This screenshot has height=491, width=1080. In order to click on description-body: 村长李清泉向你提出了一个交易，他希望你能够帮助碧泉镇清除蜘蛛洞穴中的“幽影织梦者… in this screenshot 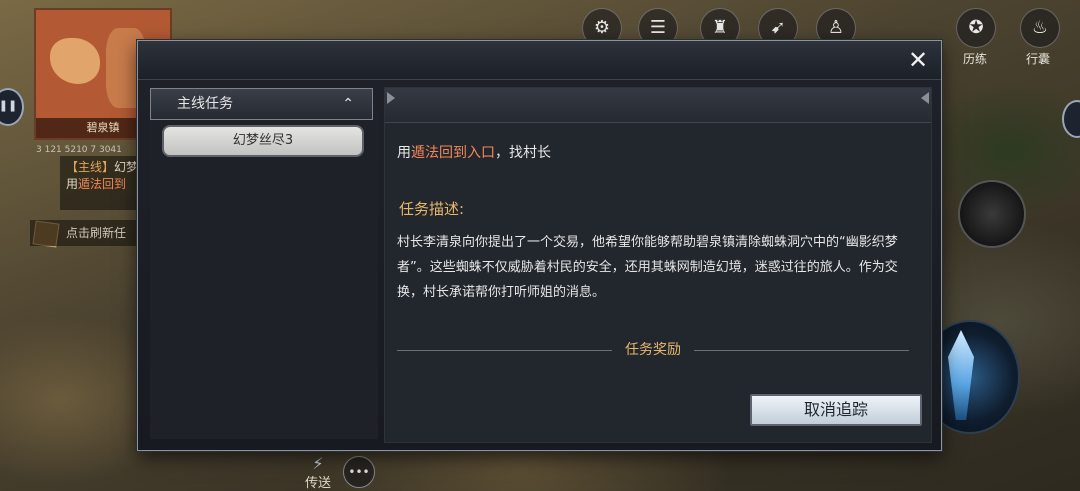, I will do `click(647, 267)`.